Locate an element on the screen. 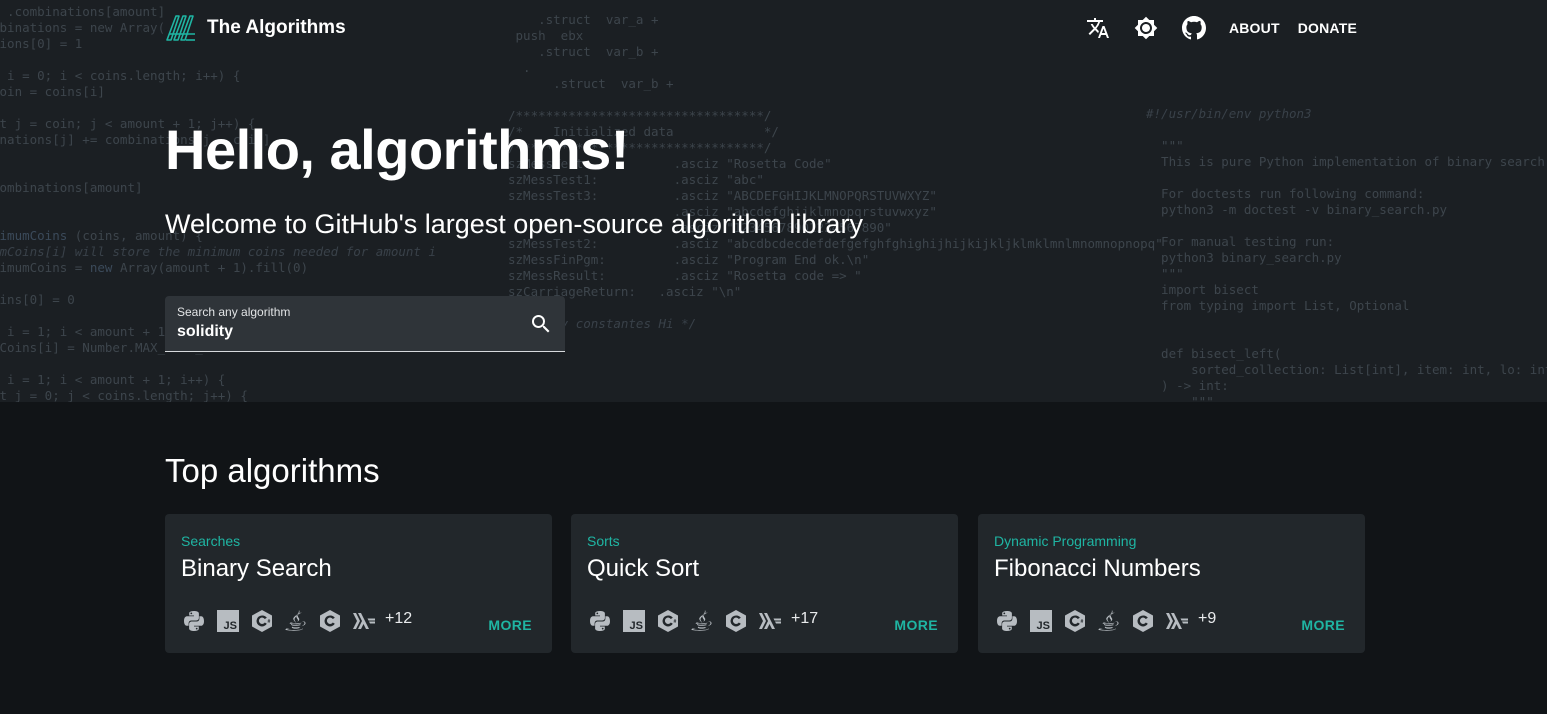  brightness-icon is located at coordinates (1146, 28).